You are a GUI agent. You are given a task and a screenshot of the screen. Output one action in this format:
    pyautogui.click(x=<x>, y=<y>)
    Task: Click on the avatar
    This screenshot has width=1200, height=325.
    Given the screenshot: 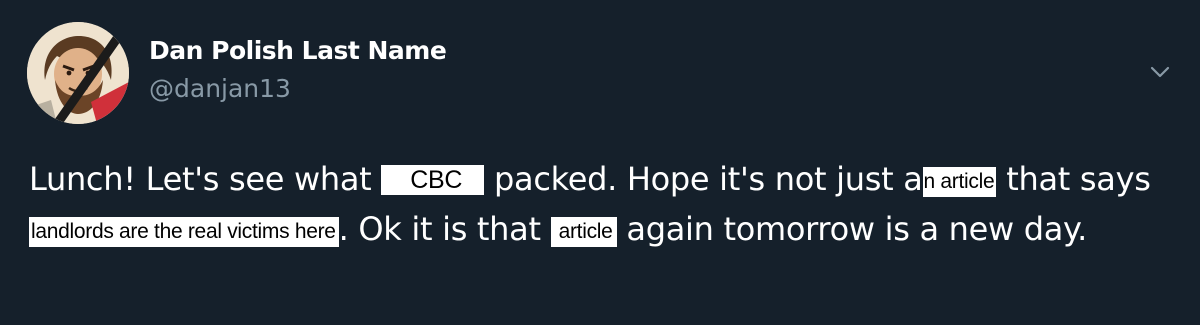 What is the action you would take?
    pyautogui.click(x=78, y=73)
    